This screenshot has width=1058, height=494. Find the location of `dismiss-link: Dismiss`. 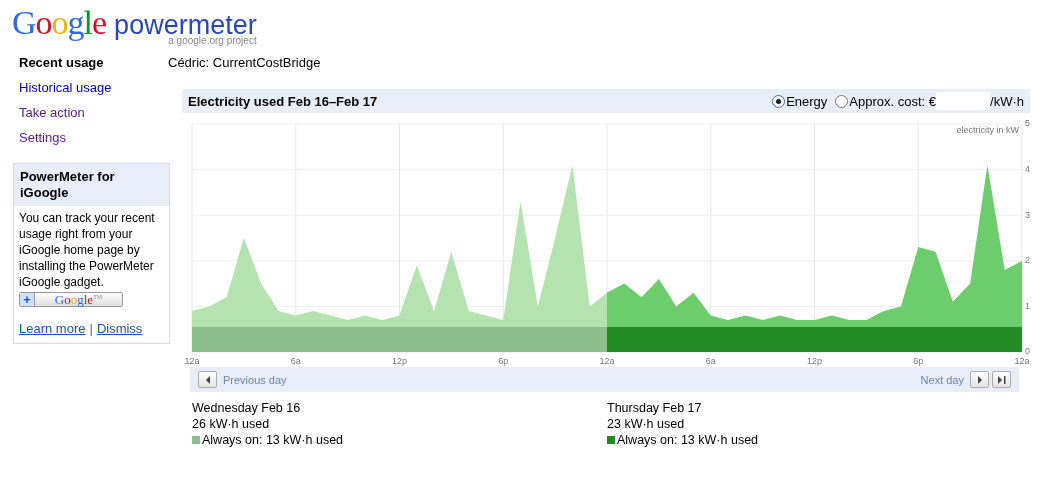

dismiss-link: Dismiss is located at coordinates (119, 329).